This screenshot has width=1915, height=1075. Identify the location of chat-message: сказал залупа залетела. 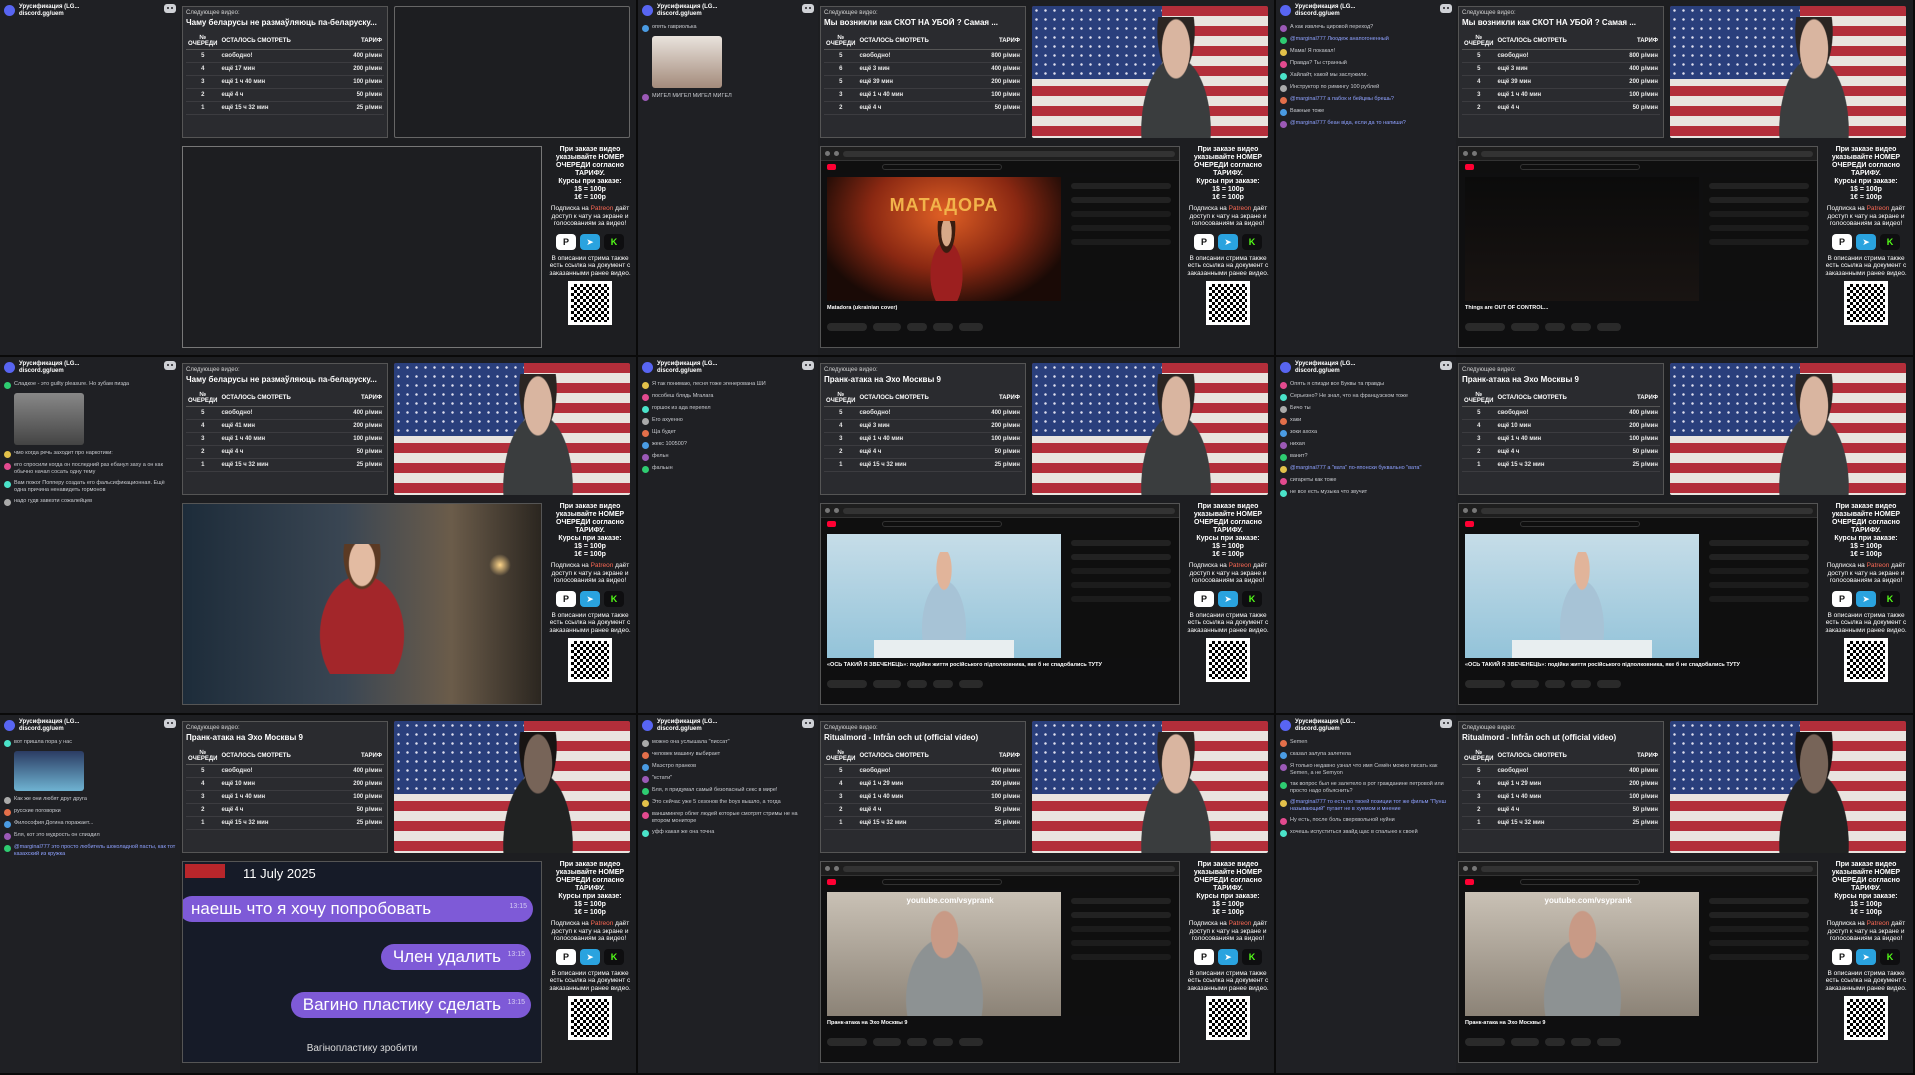
(1366, 755).